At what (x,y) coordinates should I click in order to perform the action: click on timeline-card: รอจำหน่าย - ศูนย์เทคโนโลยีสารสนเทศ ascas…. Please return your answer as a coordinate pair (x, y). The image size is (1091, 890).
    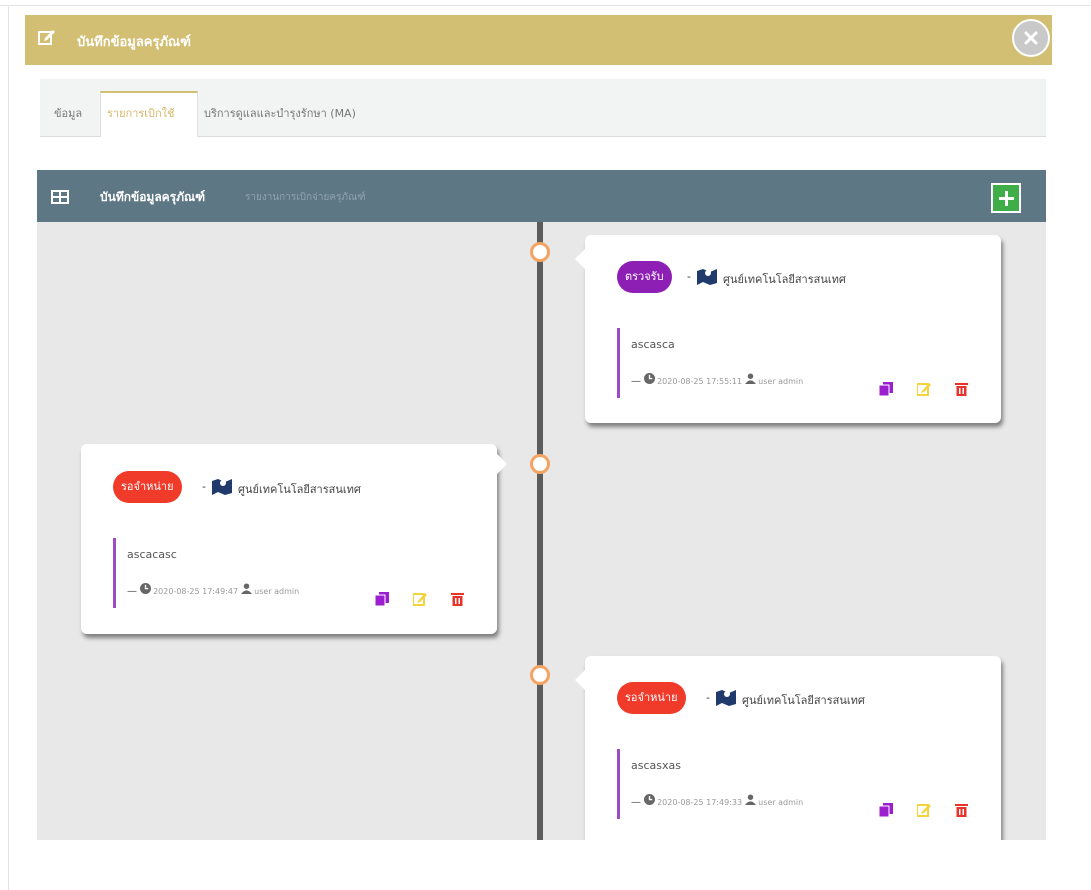
    Looking at the image, I should click on (788, 748).